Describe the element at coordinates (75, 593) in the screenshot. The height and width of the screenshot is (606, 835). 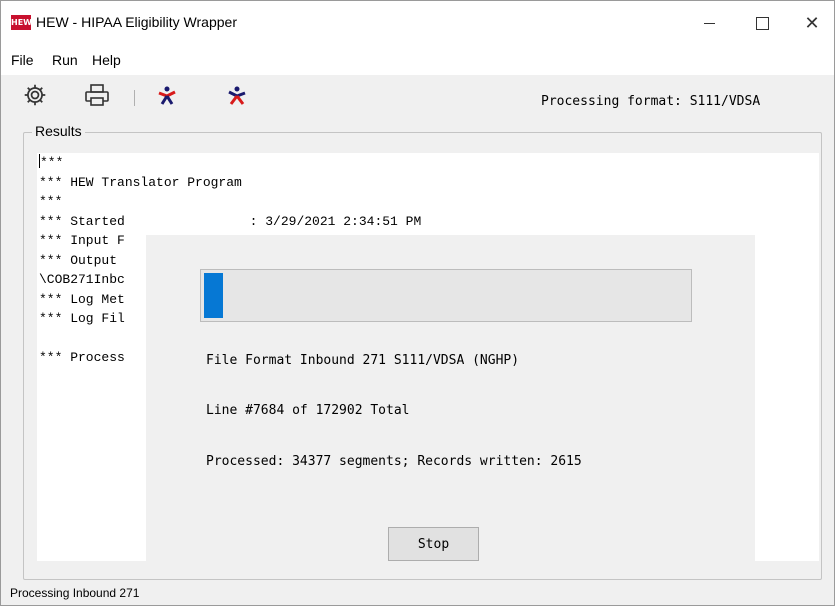
I see `status-text: Processing Inbound 271` at that location.